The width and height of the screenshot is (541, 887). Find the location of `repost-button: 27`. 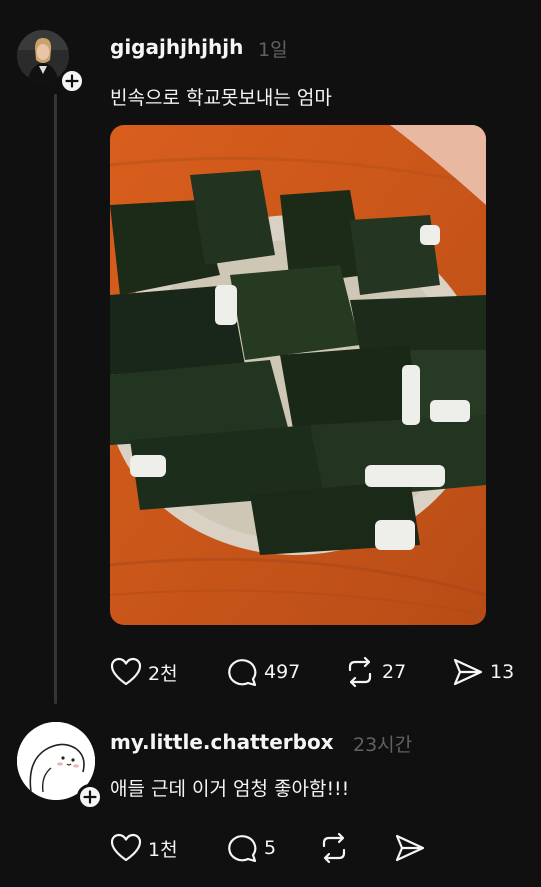

repost-button: 27 is located at coordinates (375, 672).